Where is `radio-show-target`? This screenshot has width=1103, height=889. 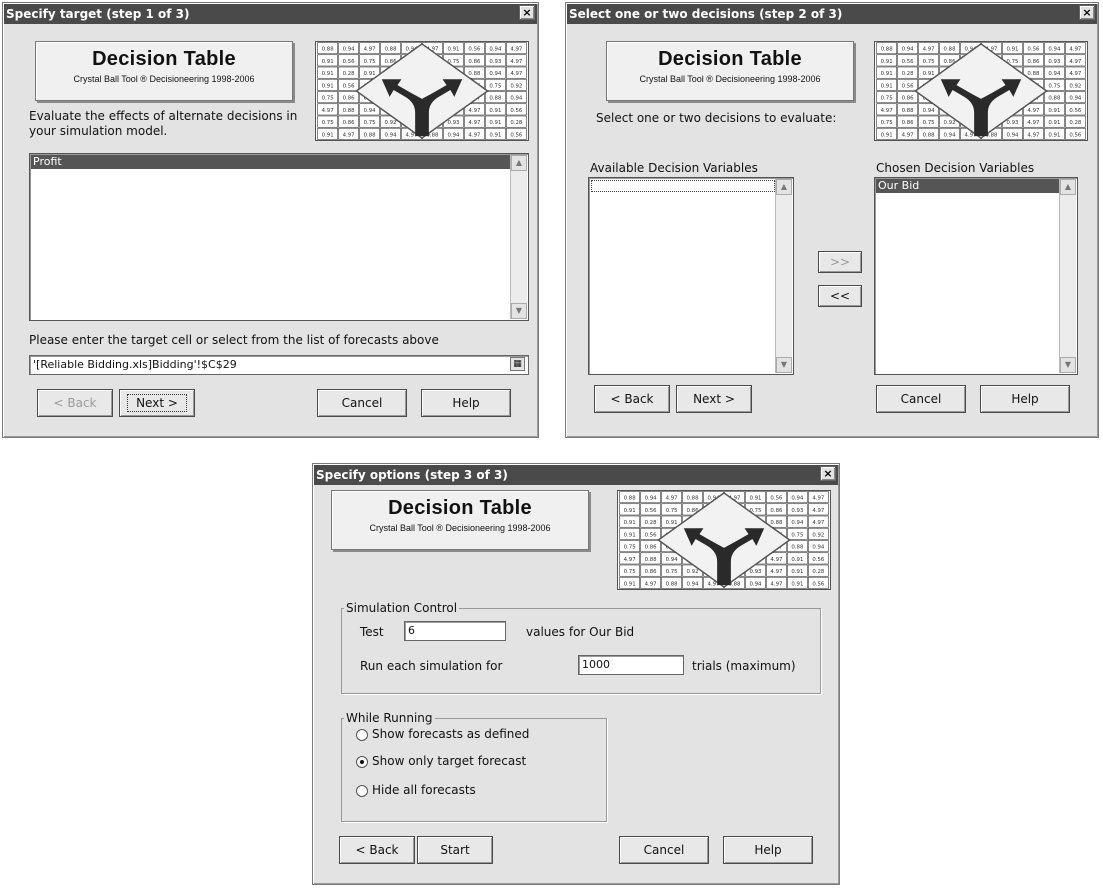 radio-show-target is located at coordinates (362, 762).